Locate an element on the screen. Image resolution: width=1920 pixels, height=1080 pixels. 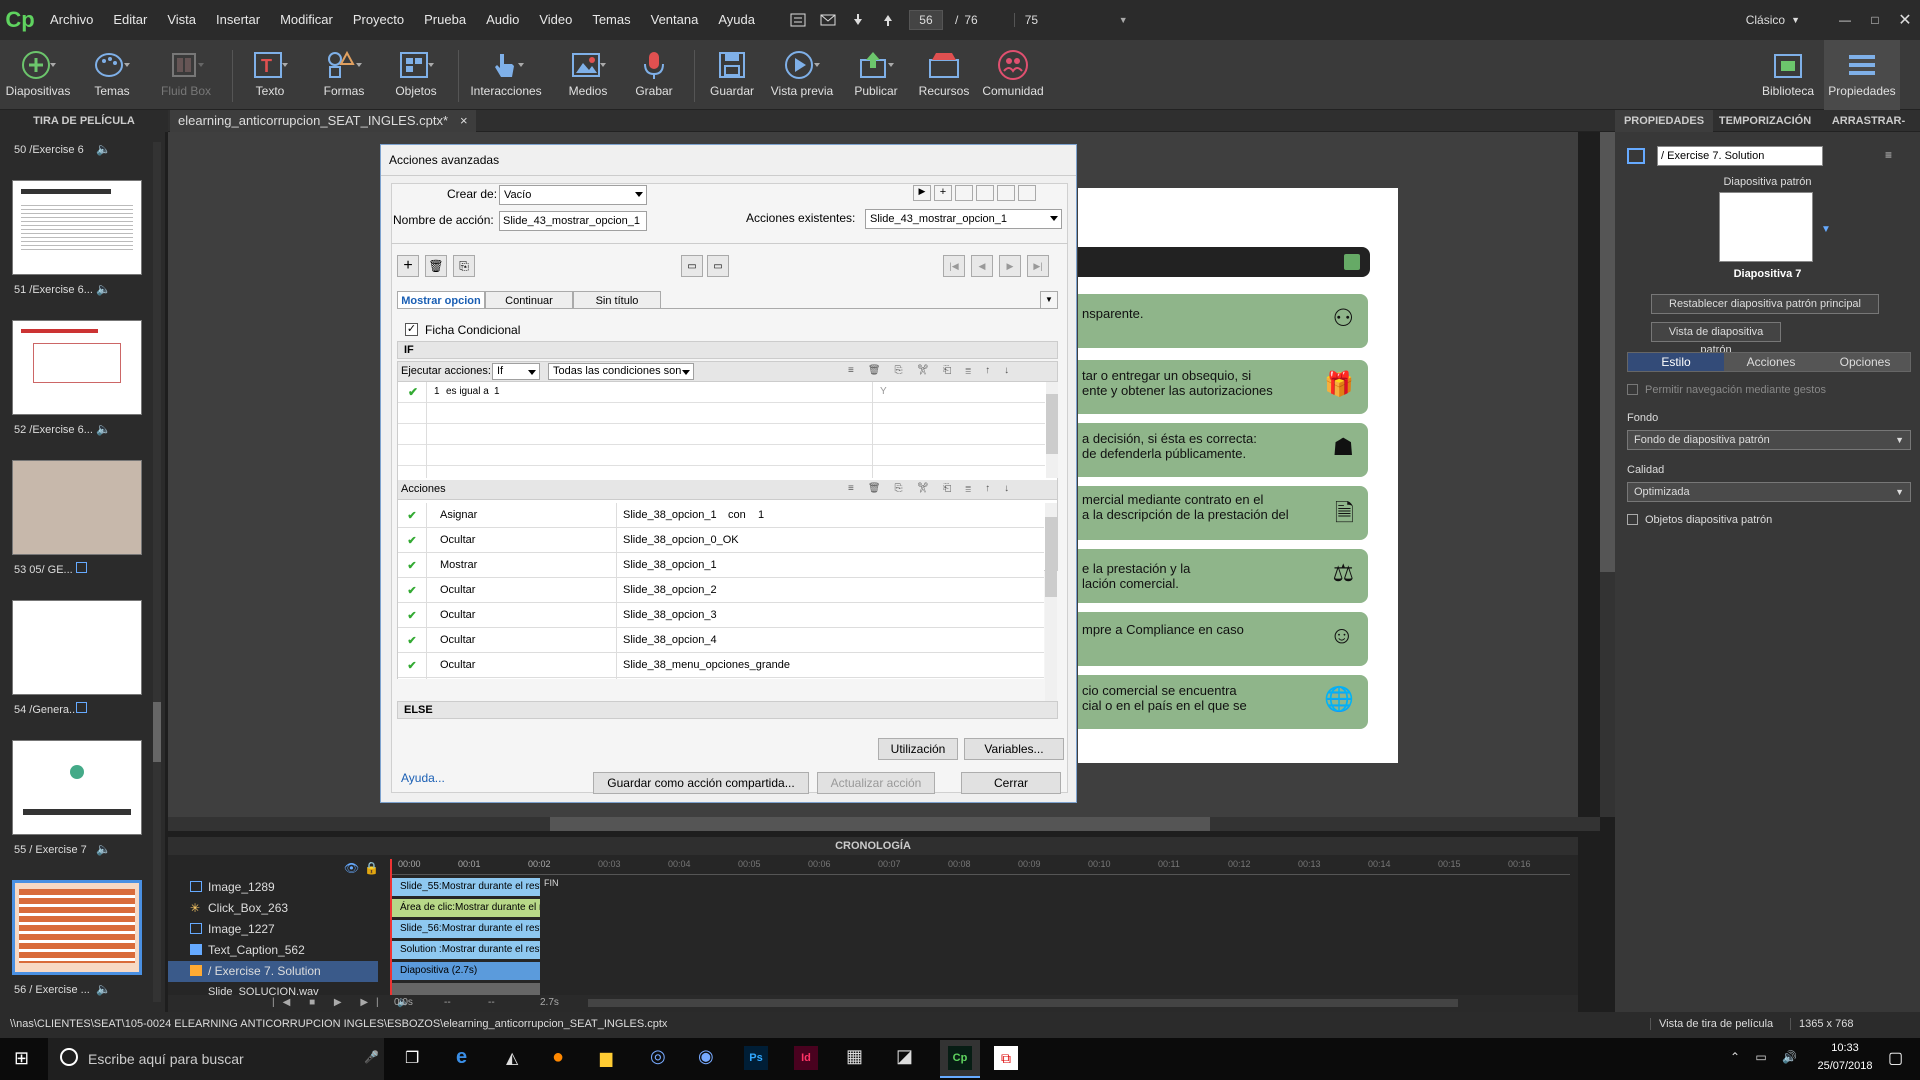
next-button: ▶ is located at coordinates (1010, 266).